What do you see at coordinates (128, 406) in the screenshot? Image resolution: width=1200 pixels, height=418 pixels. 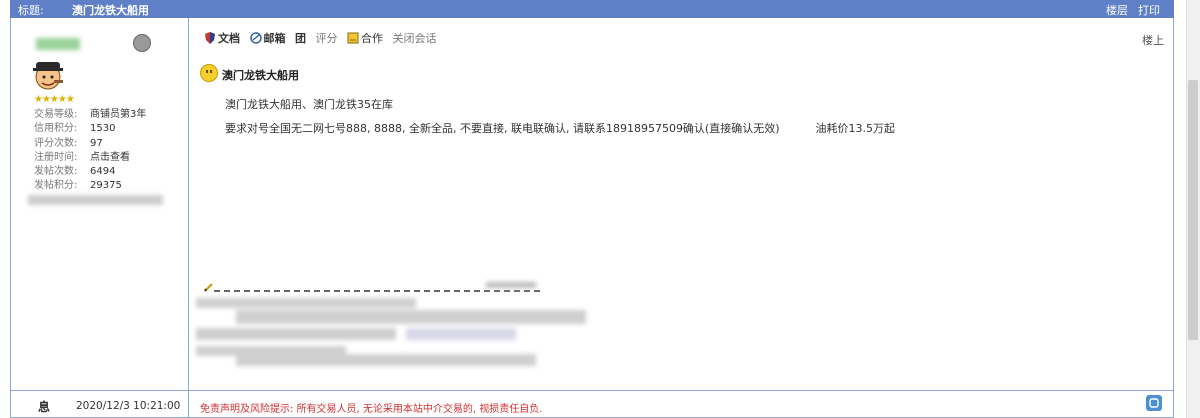 I see `post-timestamp: 2020/12/3 10:21:00` at bounding box center [128, 406].